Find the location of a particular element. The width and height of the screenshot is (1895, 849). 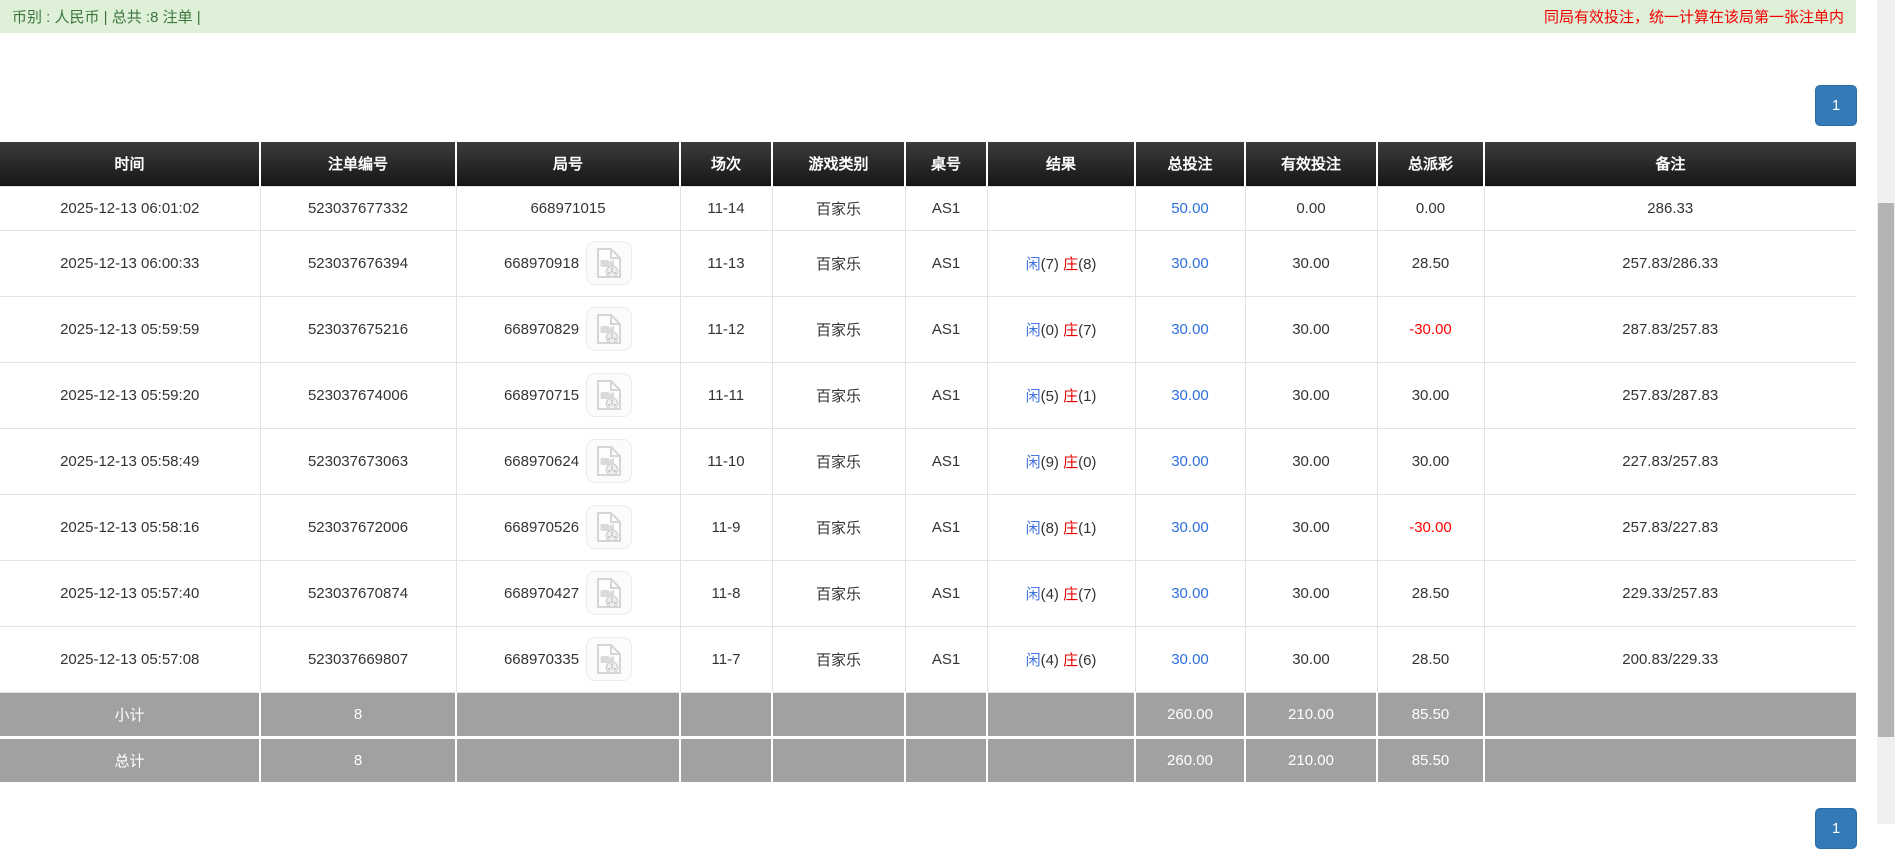

cell-result: 闲(9) 庄(0) is located at coordinates (1061, 461).